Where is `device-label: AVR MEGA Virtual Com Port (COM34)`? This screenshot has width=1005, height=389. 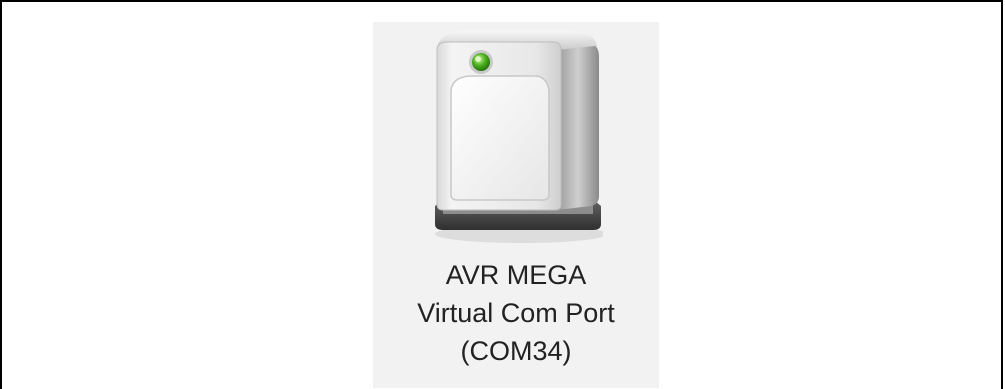 device-label: AVR MEGA Virtual Com Port (COM34) is located at coordinates (516, 313).